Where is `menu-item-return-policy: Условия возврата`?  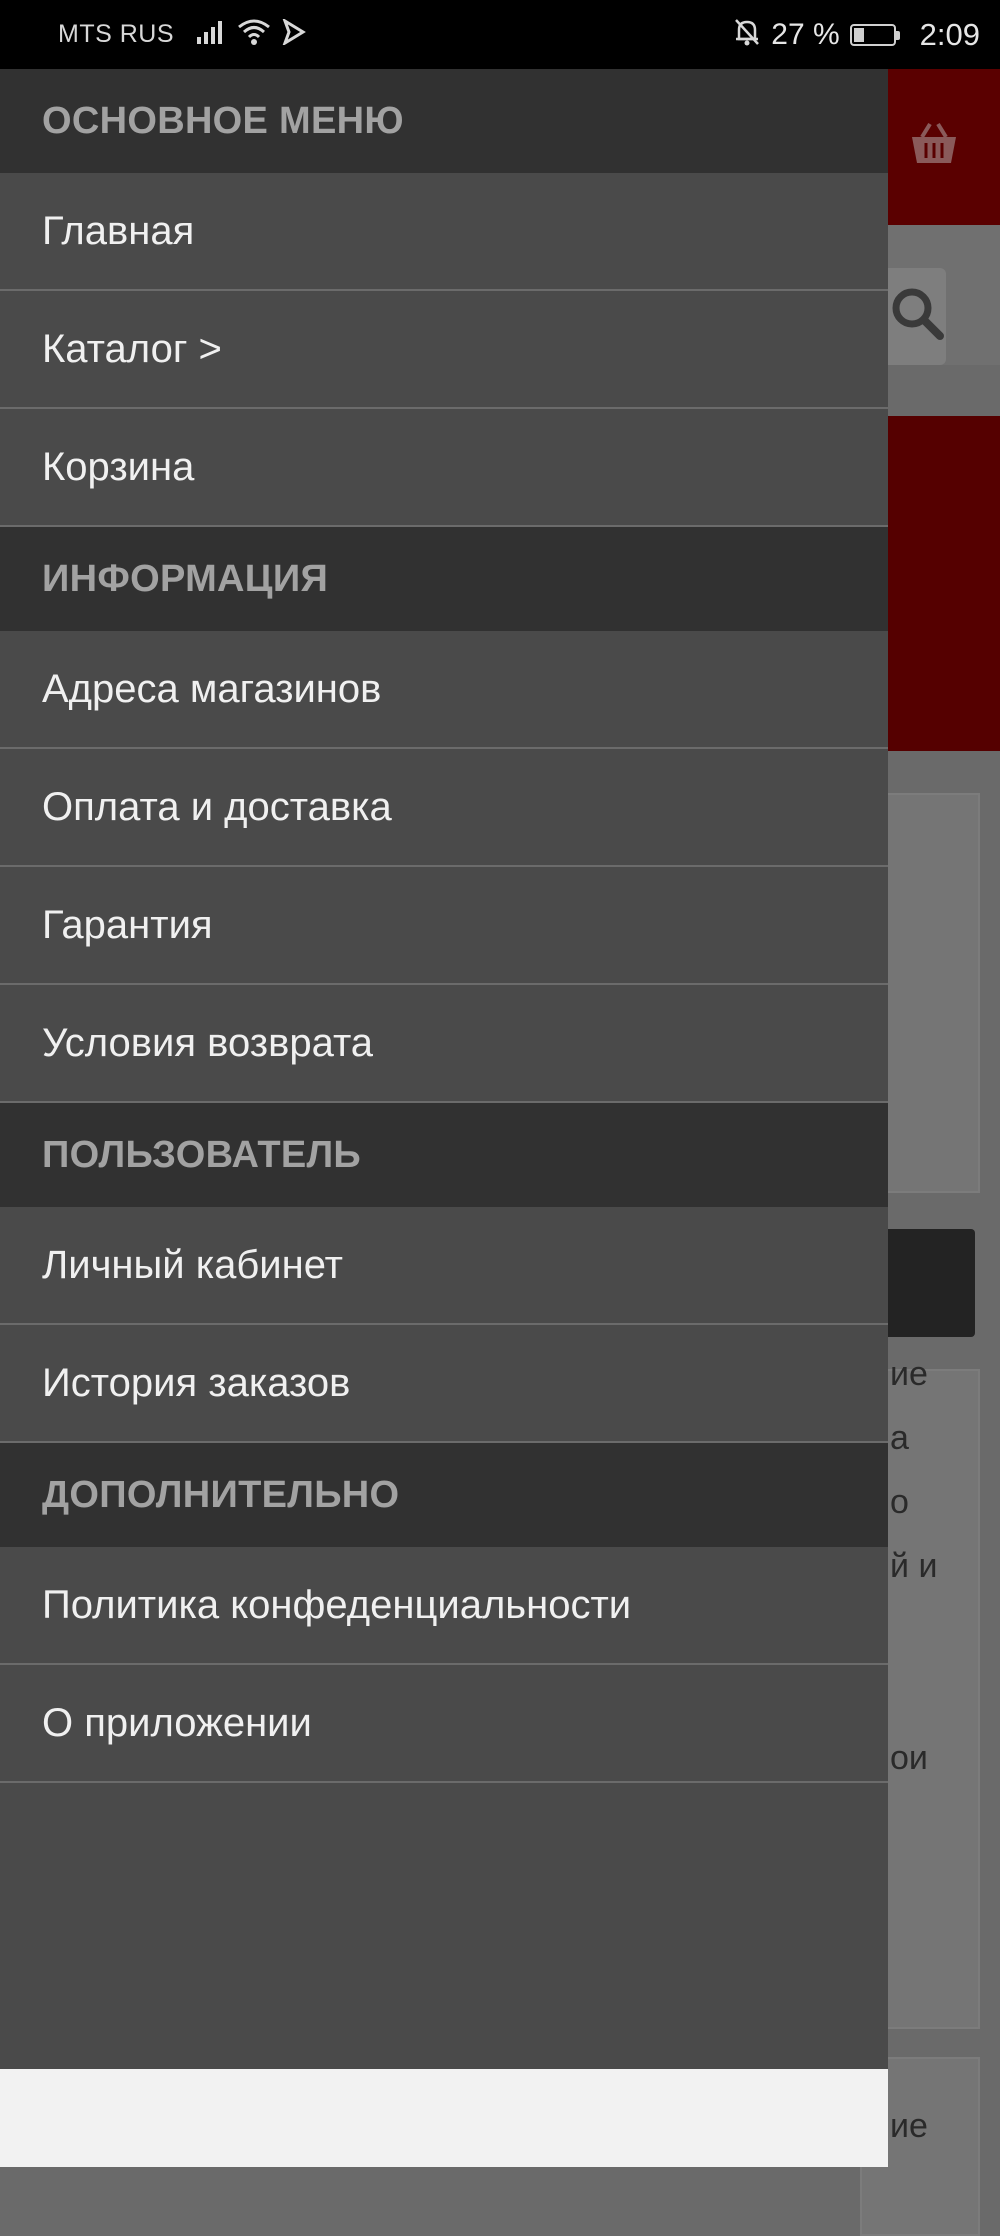 menu-item-return-policy: Условия возврата is located at coordinates (444, 1044).